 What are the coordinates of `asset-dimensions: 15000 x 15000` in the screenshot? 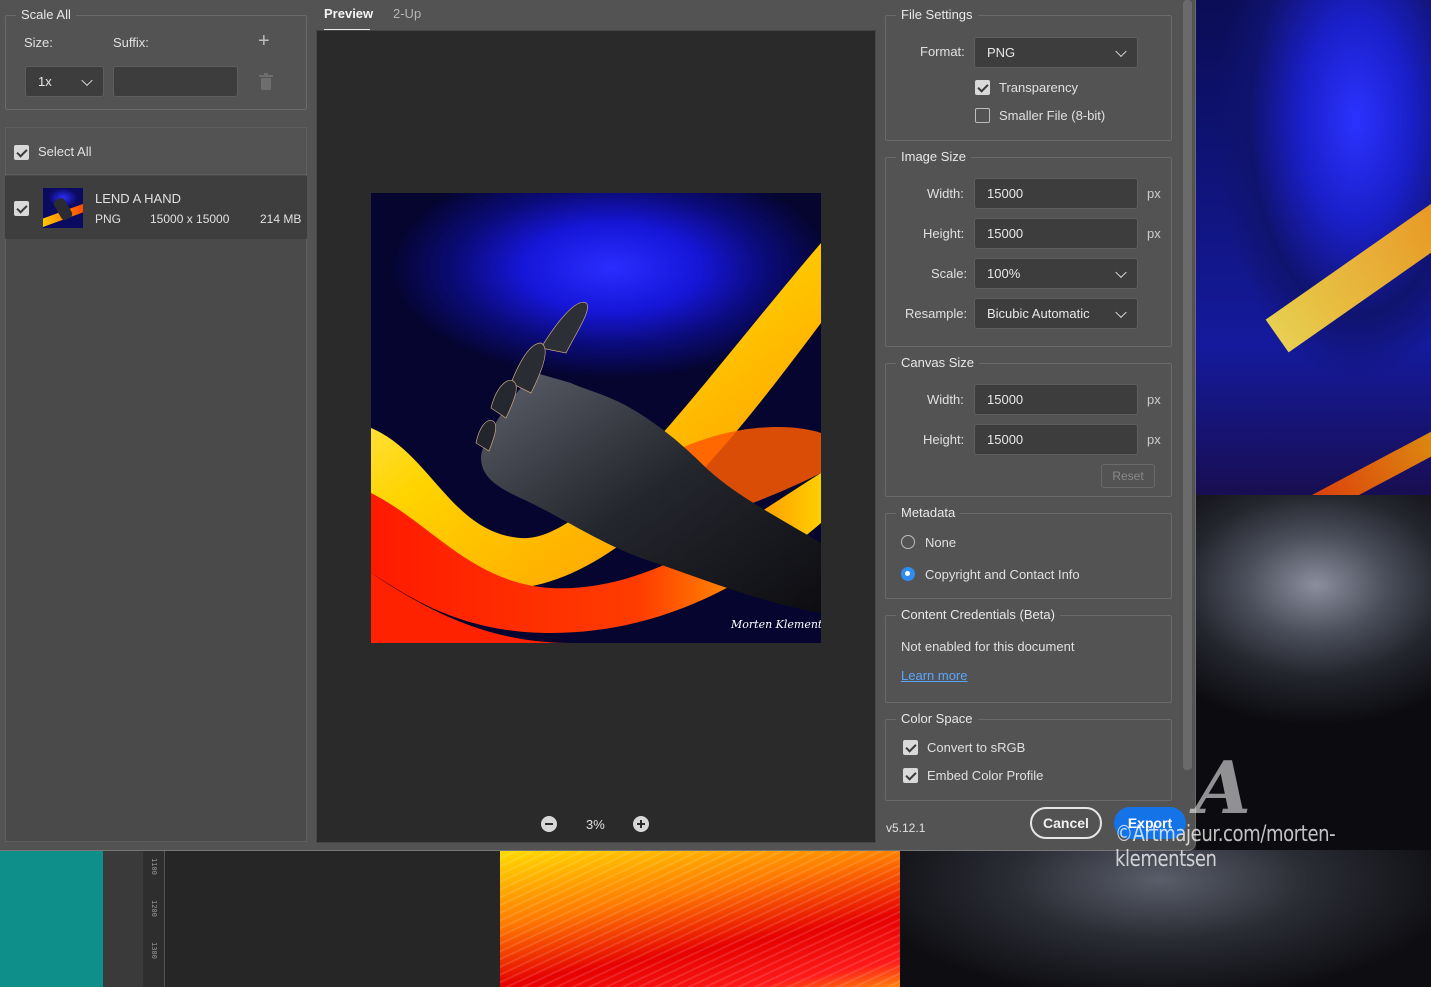 It's located at (190, 219).